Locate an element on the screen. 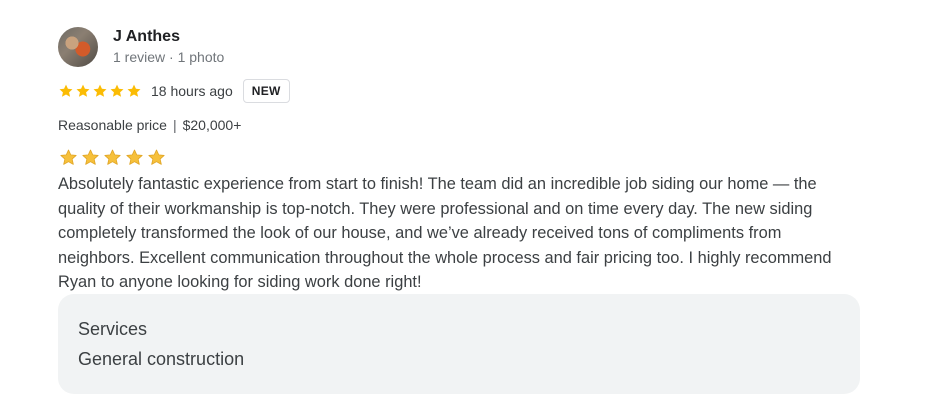  price-row: Reasonable price | $20,000+ is located at coordinates (149, 125).